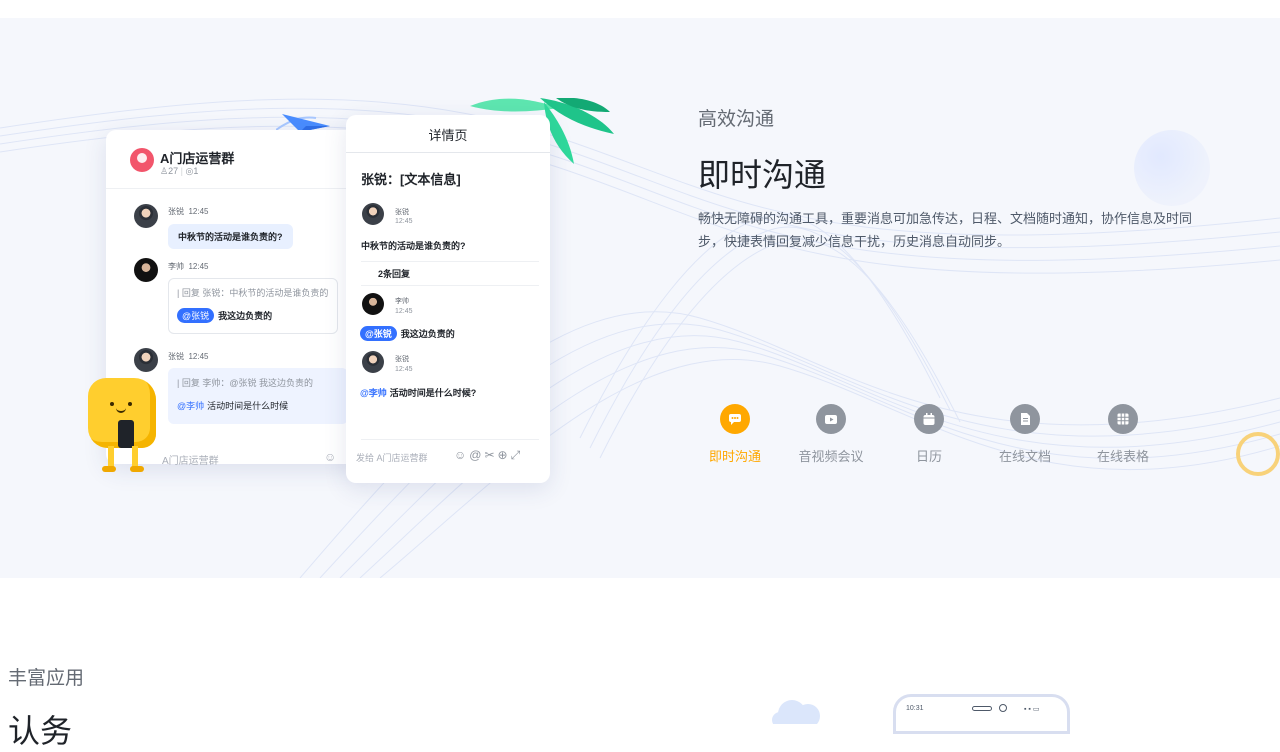  I want to click on section-eyebrow: 高效沟通, so click(736, 119).